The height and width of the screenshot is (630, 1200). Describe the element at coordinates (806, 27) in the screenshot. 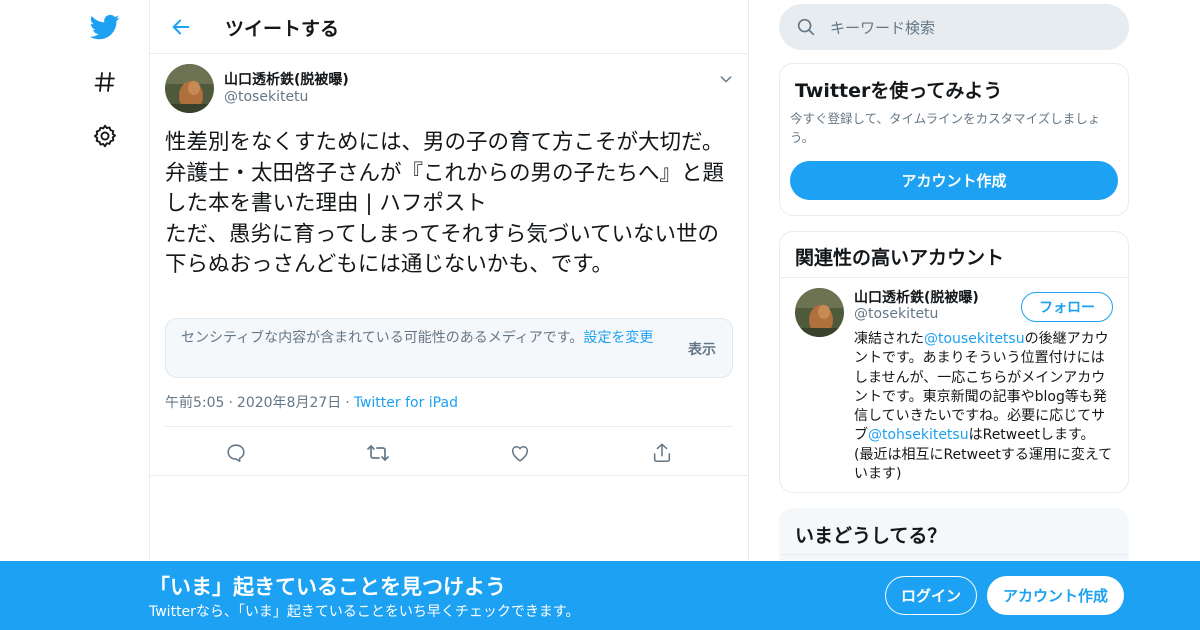

I see `search-icon` at that location.